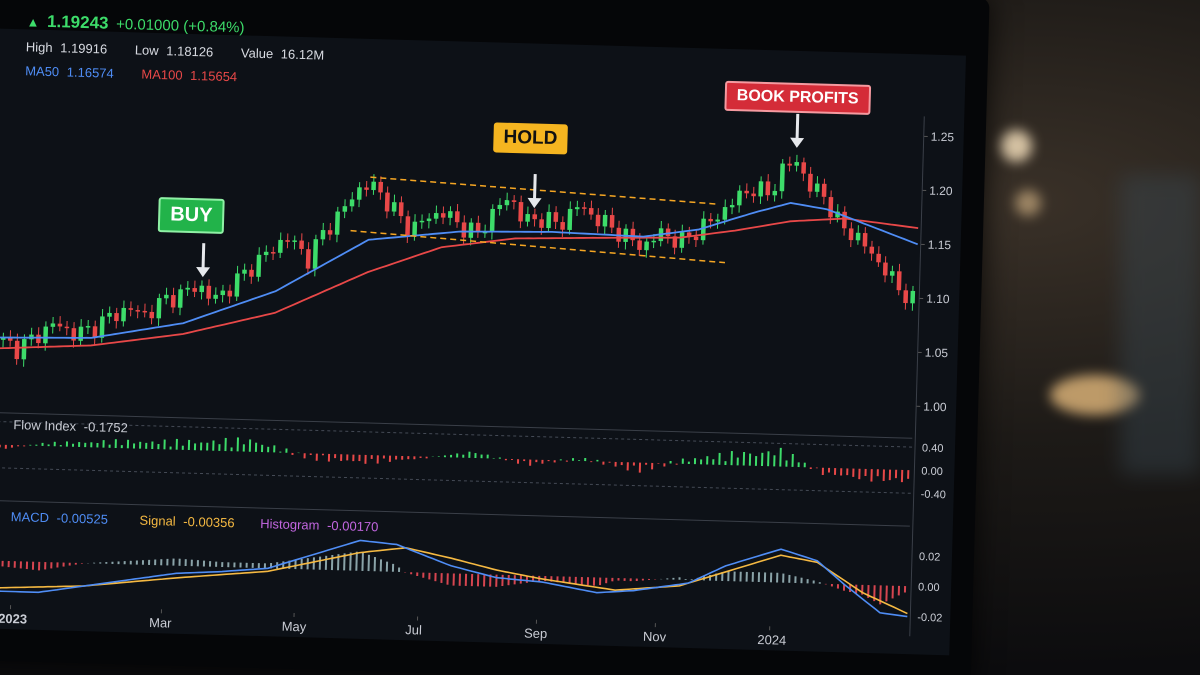 The image size is (1200, 675). I want to click on time-axis-tick-label: Jul, so click(413, 629).